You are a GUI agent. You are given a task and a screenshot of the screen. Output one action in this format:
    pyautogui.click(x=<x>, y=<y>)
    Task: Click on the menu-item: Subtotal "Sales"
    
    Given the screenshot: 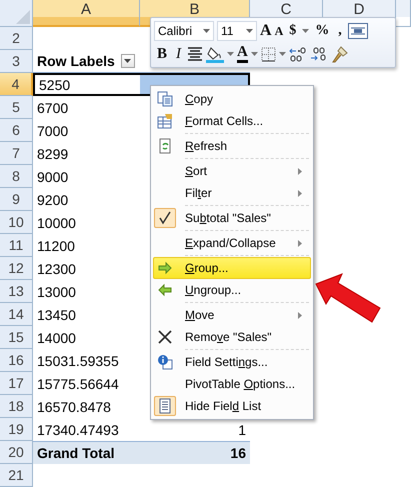 What is the action you would take?
    pyautogui.click(x=232, y=218)
    